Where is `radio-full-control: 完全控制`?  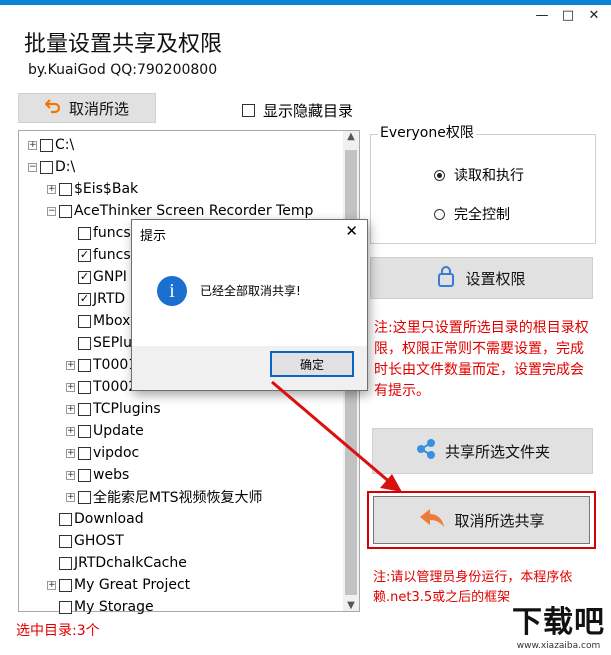 radio-full-control: 完全控制 is located at coordinates (472, 214).